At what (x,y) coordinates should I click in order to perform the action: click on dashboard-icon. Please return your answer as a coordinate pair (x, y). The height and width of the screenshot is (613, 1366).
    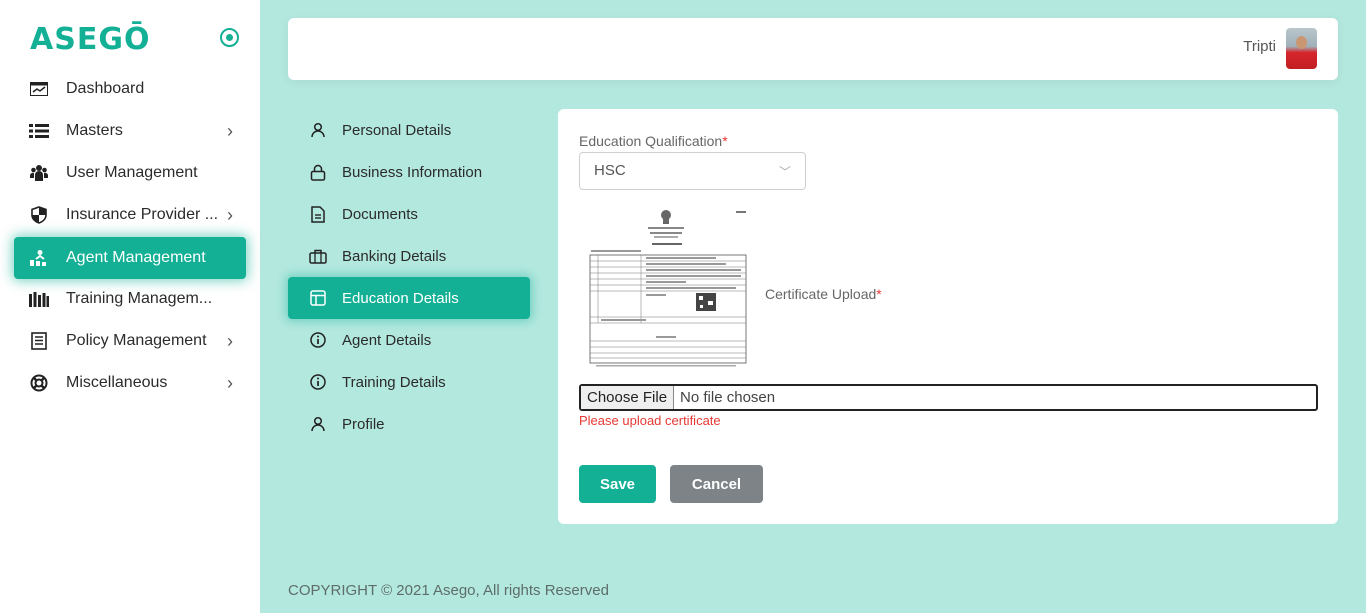
    Looking at the image, I should click on (39, 89).